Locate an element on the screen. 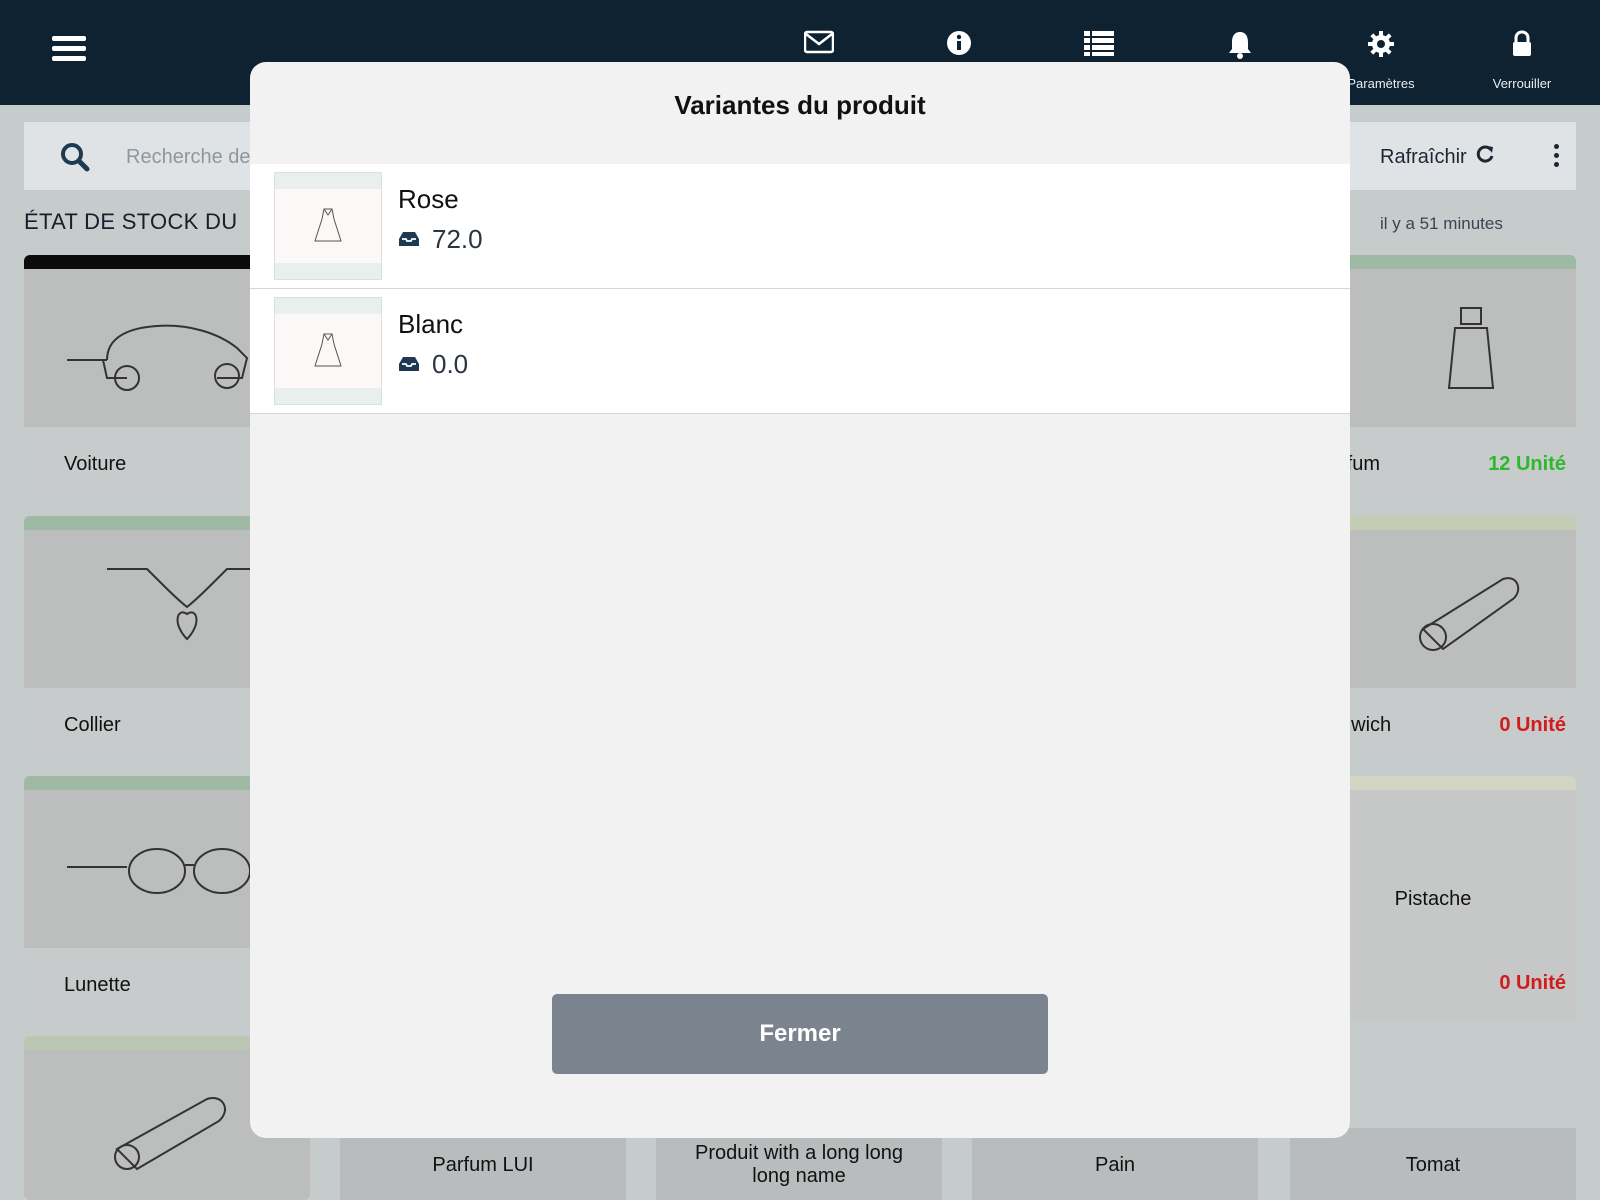 The width and height of the screenshot is (1600, 1200). refresh-icon is located at coordinates (1485, 157).